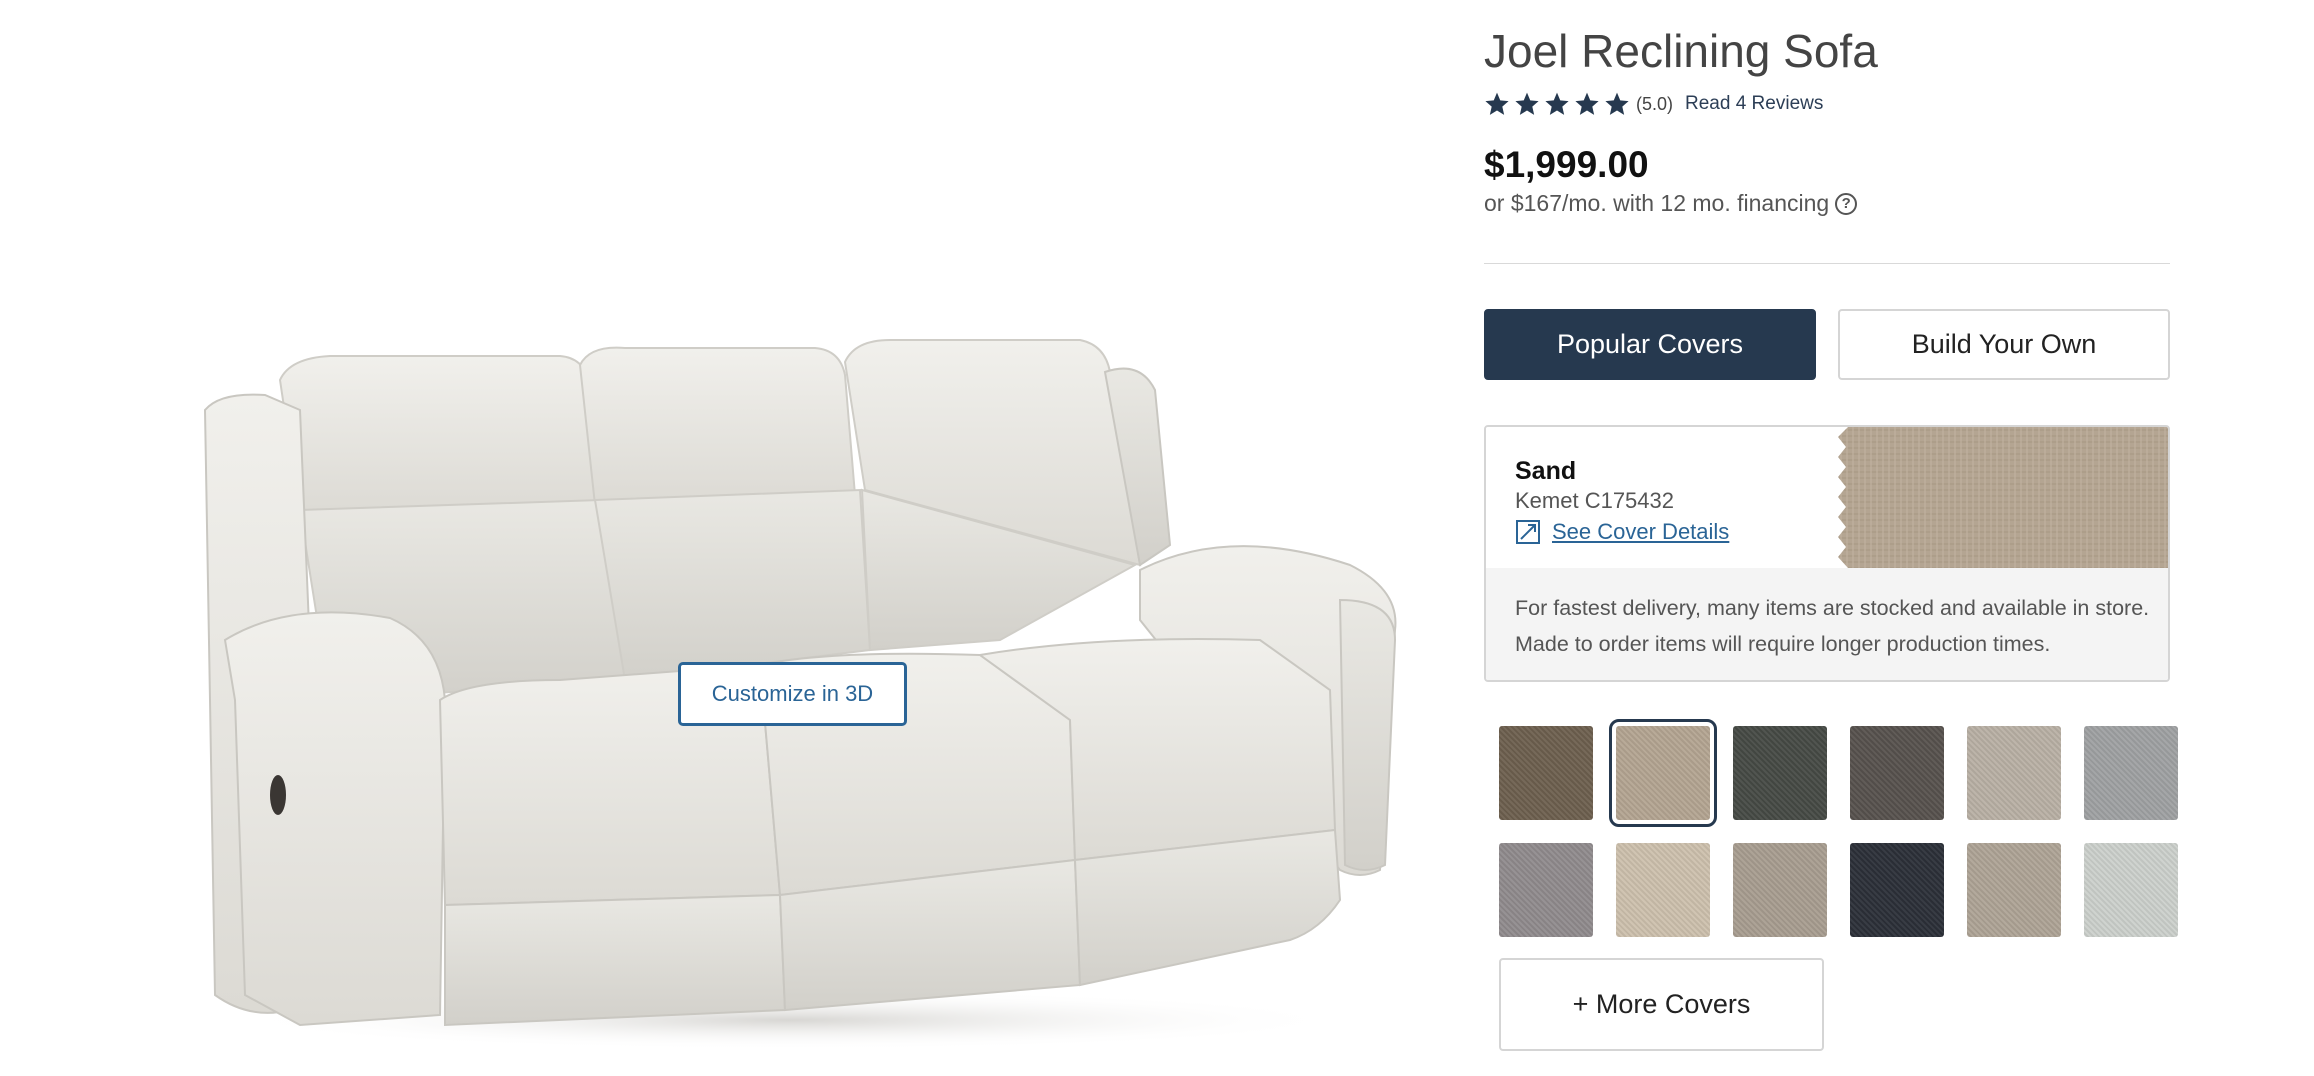 This screenshot has width=2314, height=1076. I want to click on star-rating, so click(1557, 104).